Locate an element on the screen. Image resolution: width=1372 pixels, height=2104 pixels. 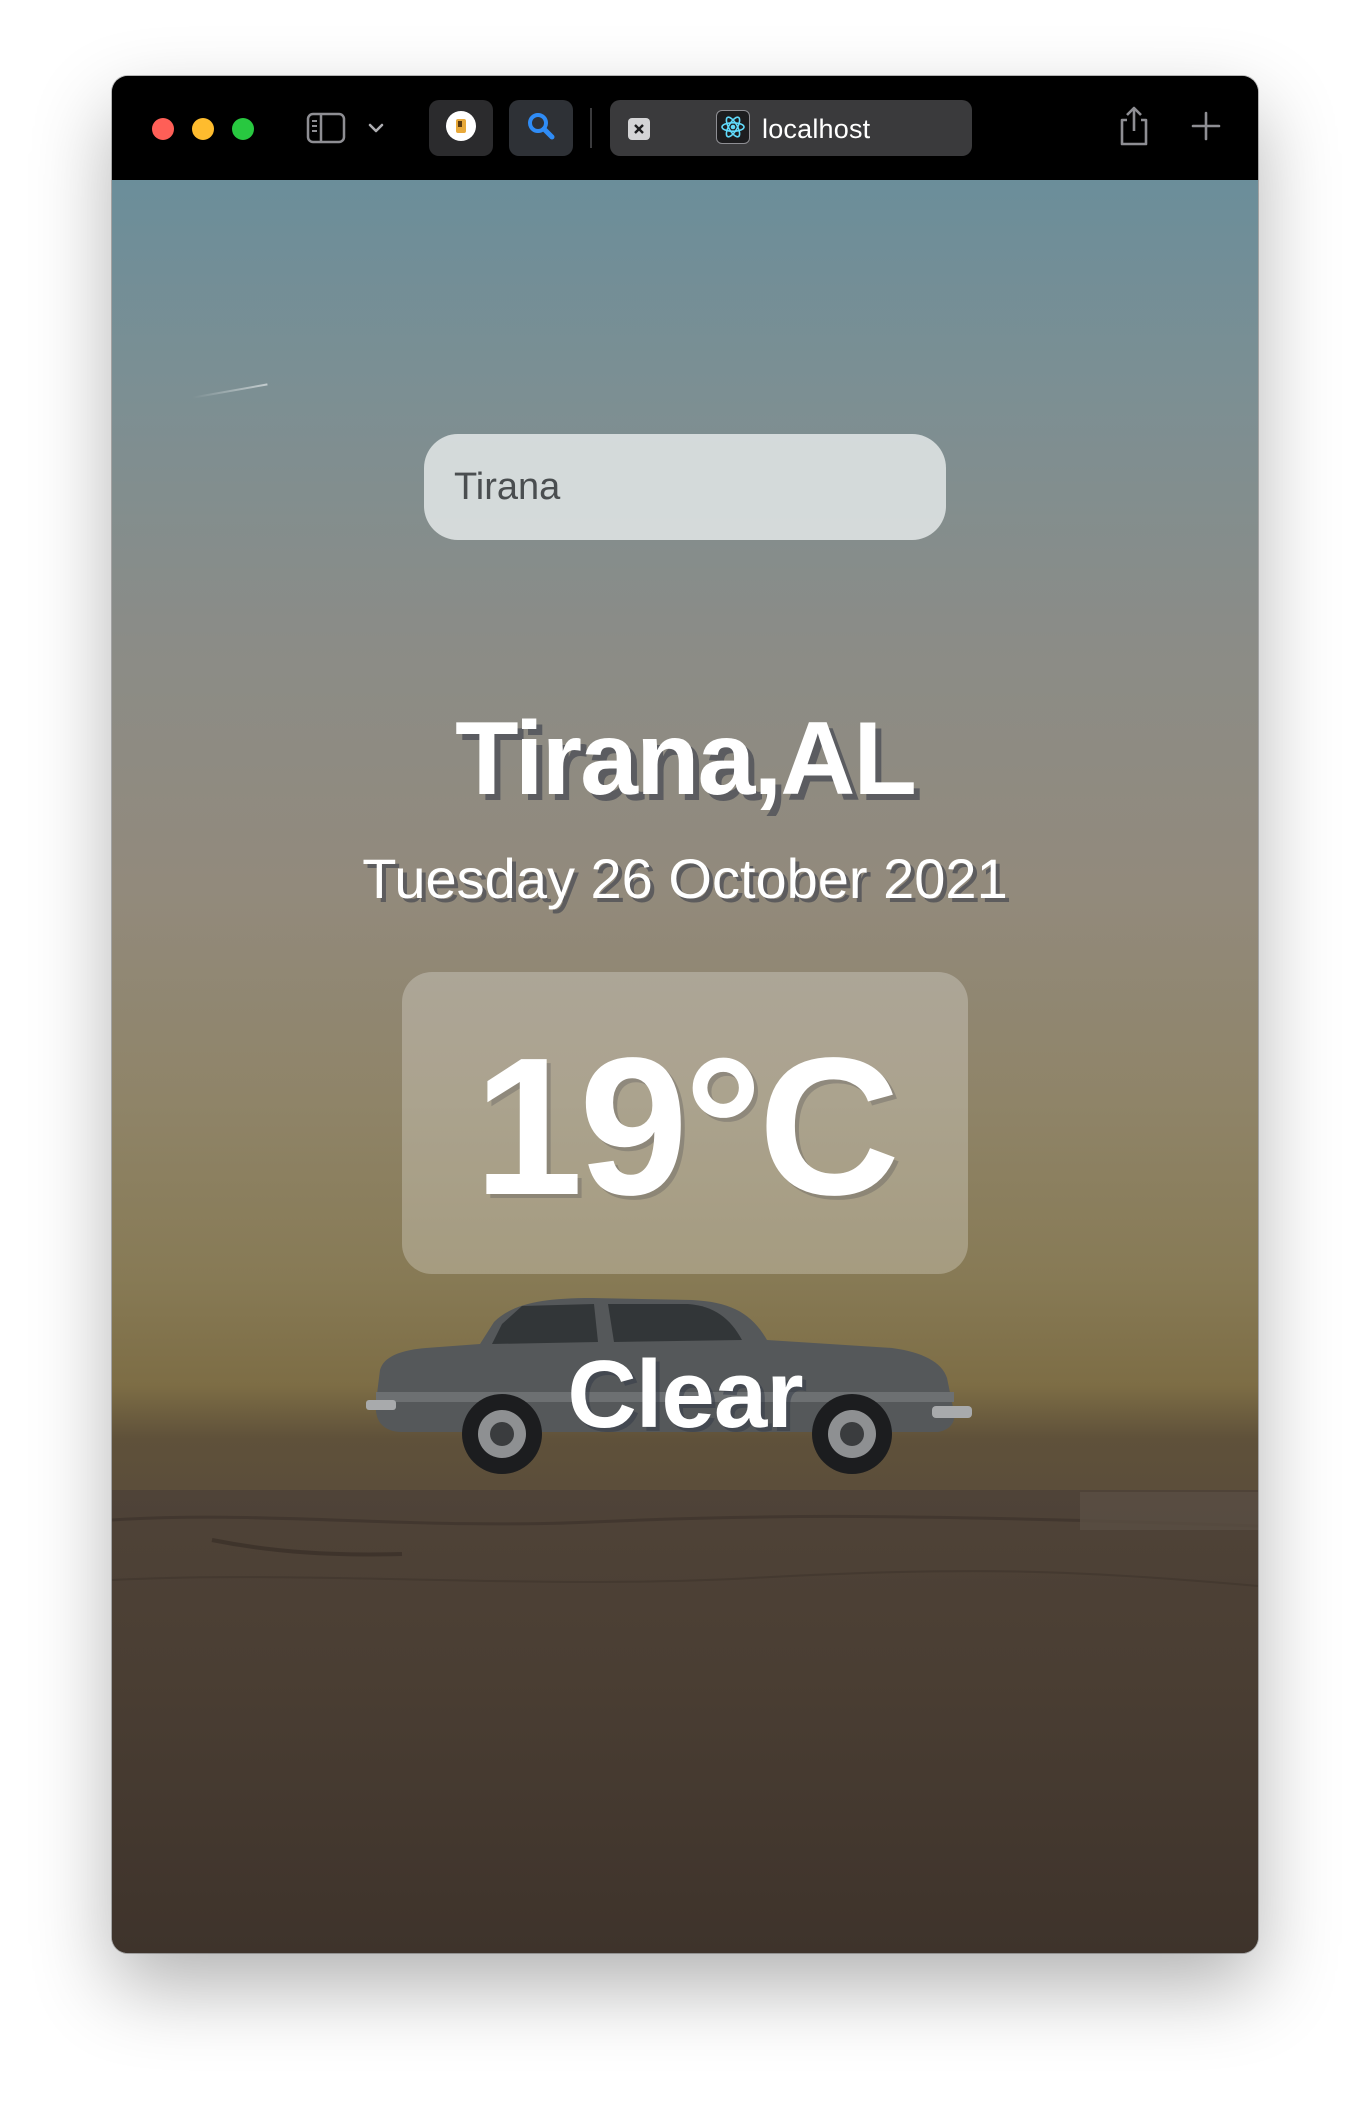
background-contrail is located at coordinates (230, 391).